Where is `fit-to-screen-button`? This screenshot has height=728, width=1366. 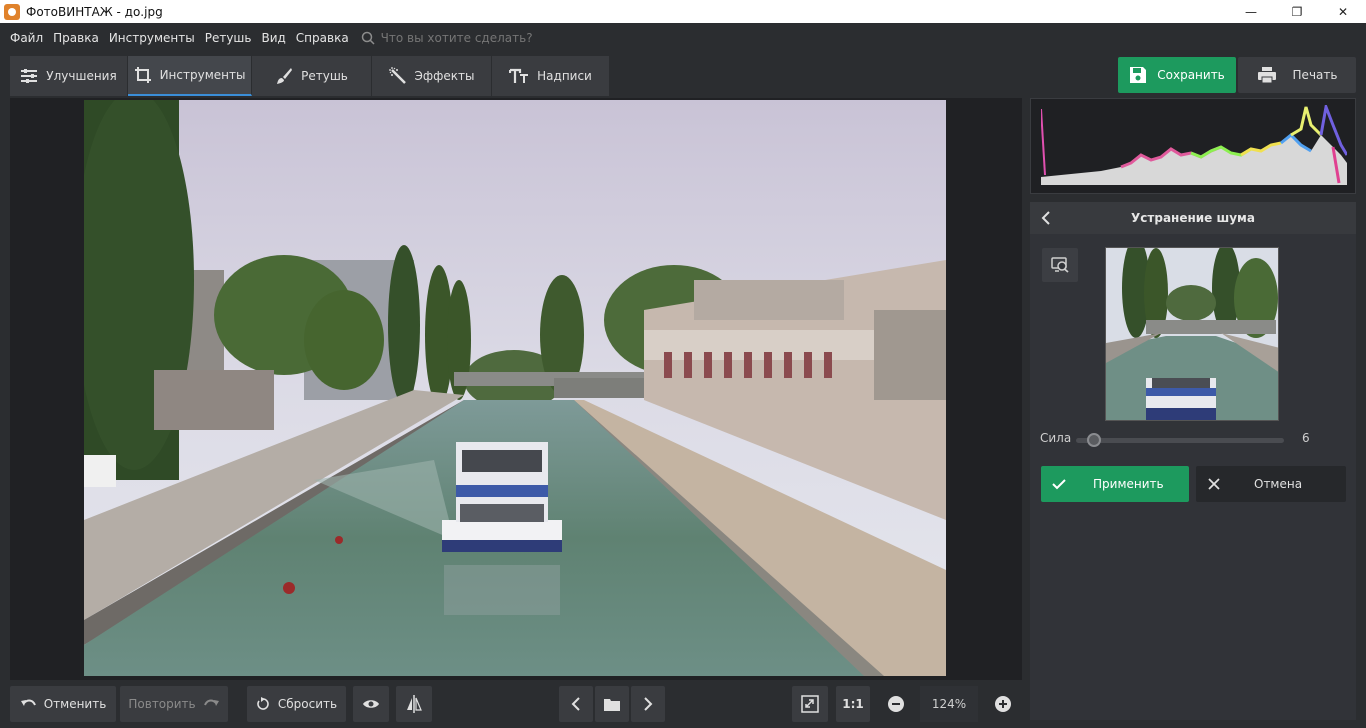 fit-to-screen-button is located at coordinates (810, 704).